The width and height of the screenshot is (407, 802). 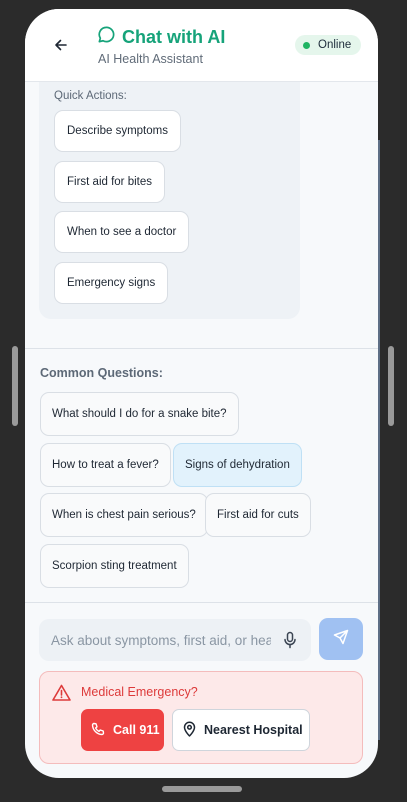 I want to click on call-911-button: Call 911, so click(x=122, y=730).